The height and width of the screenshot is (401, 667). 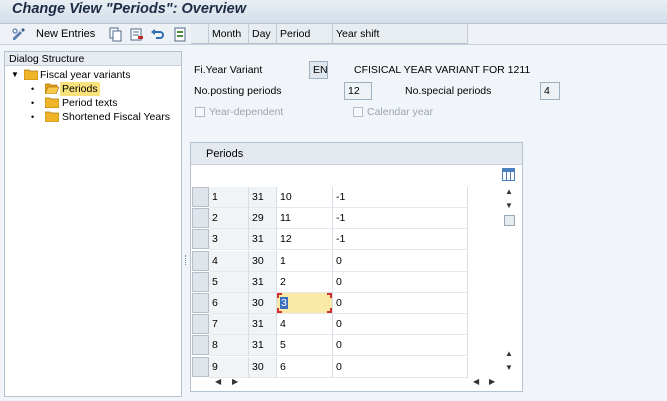 I want to click on cell-value: 10, so click(x=286, y=197).